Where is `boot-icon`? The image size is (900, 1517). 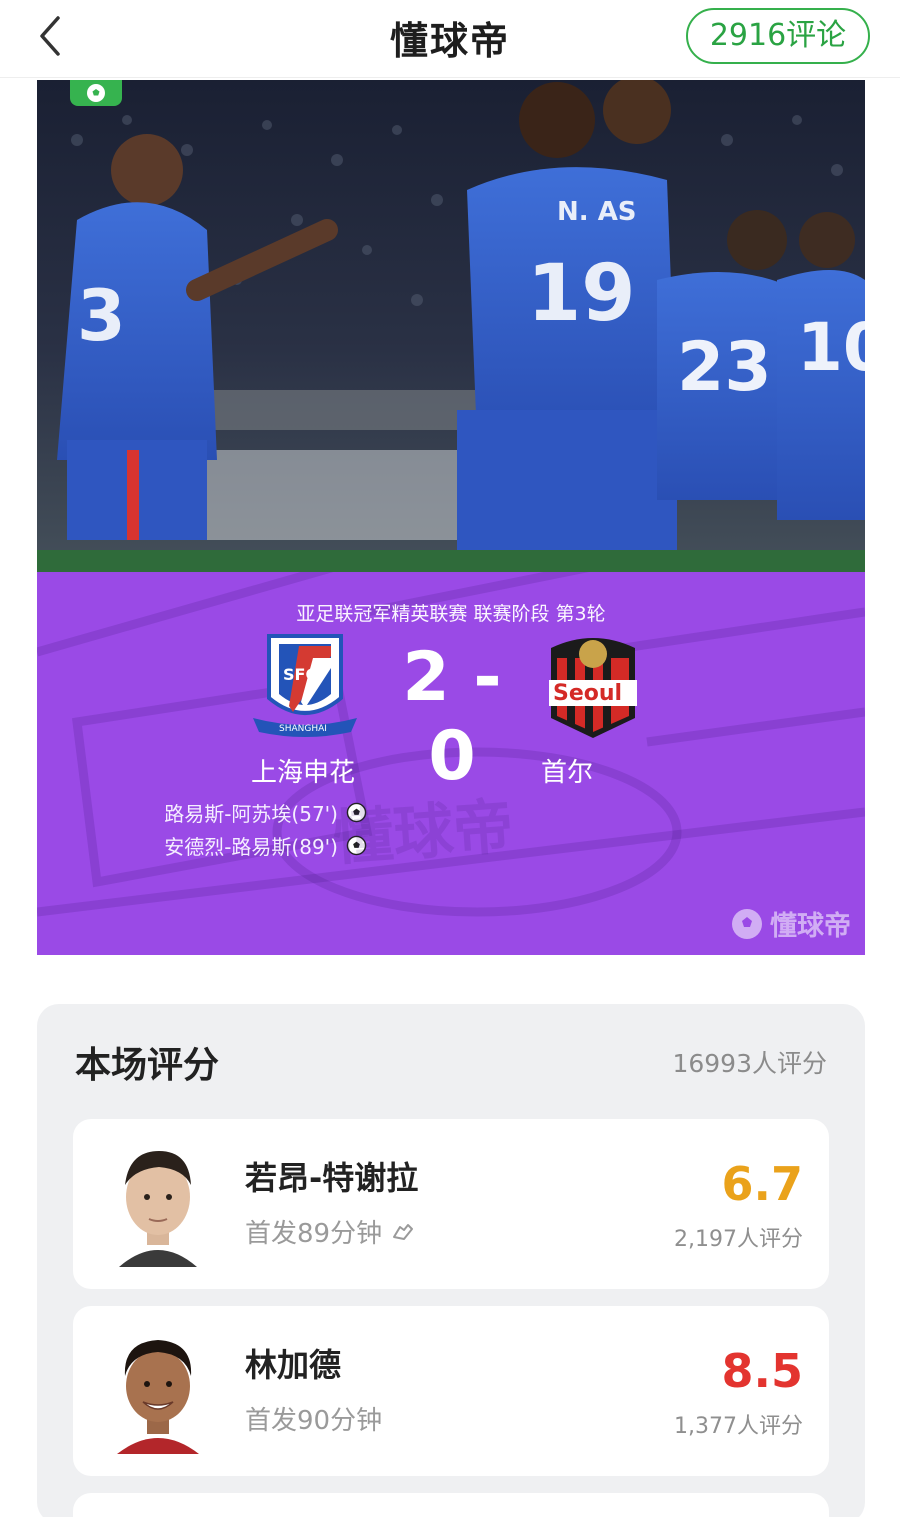 boot-icon is located at coordinates (403, 1231).